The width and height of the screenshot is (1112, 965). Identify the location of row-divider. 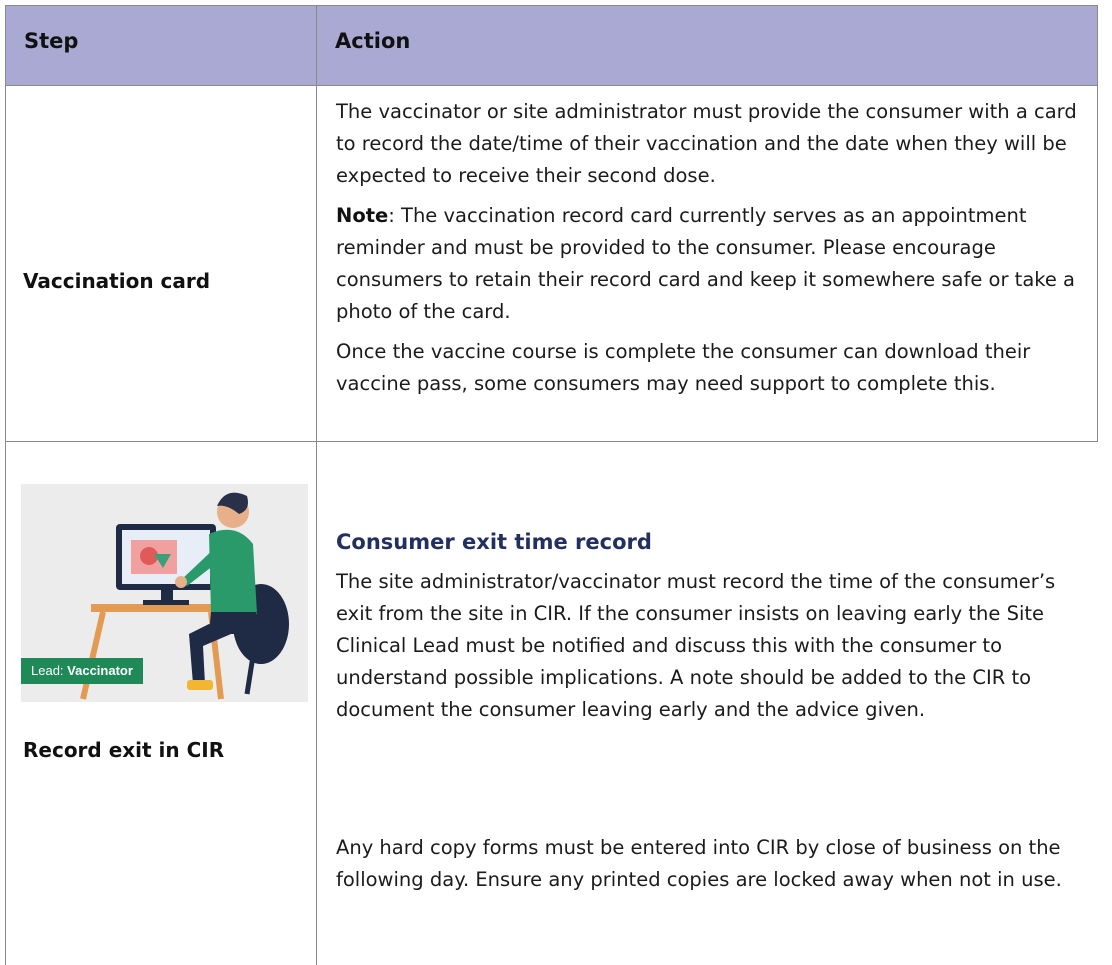
(551, 441).